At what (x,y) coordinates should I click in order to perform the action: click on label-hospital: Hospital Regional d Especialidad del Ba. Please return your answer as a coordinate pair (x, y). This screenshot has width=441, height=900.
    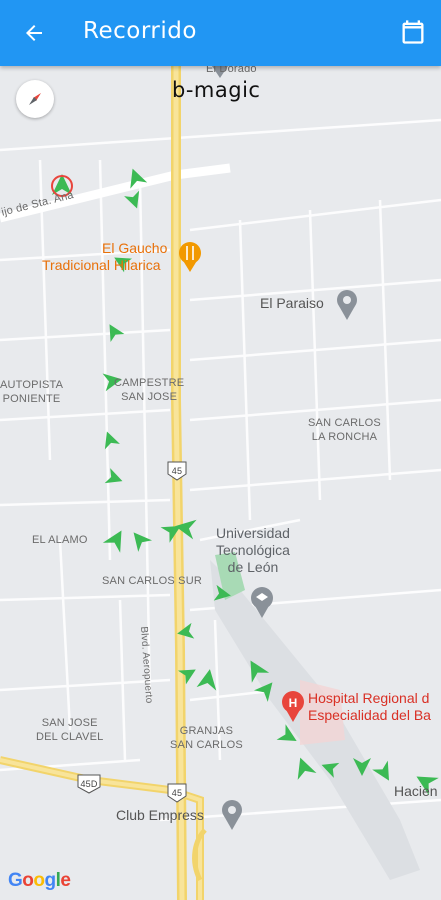
    Looking at the image, I should click on (369, 707).